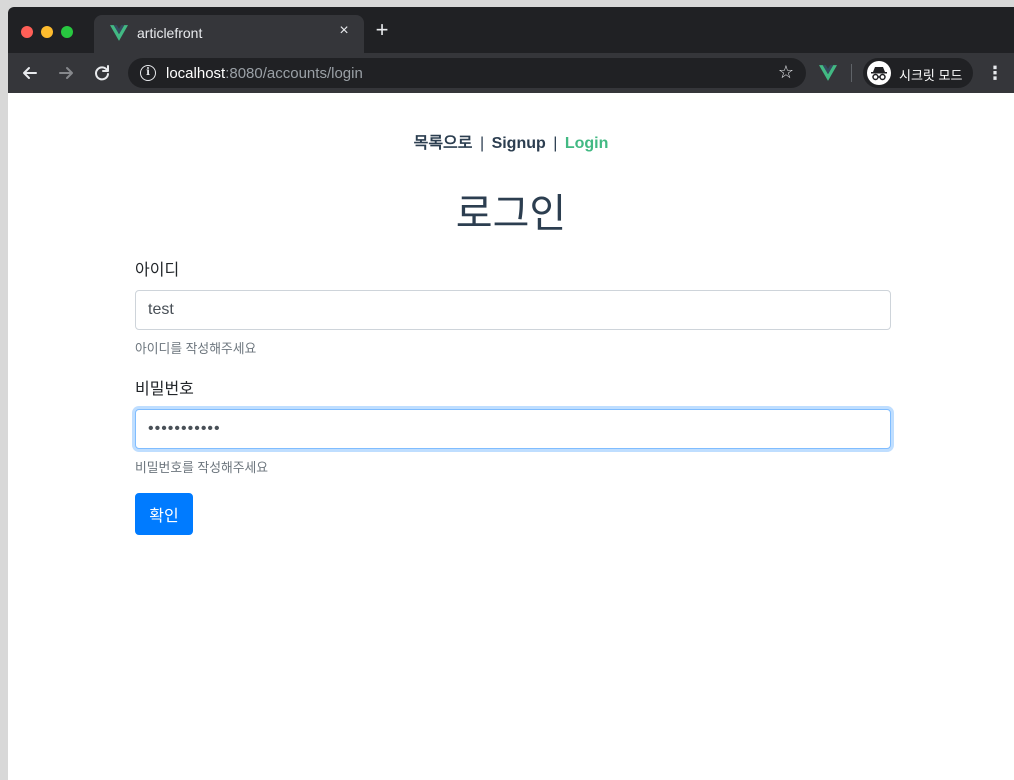 The image size is (1014, 780). I want to click on reload-icon, so click(102, 73).